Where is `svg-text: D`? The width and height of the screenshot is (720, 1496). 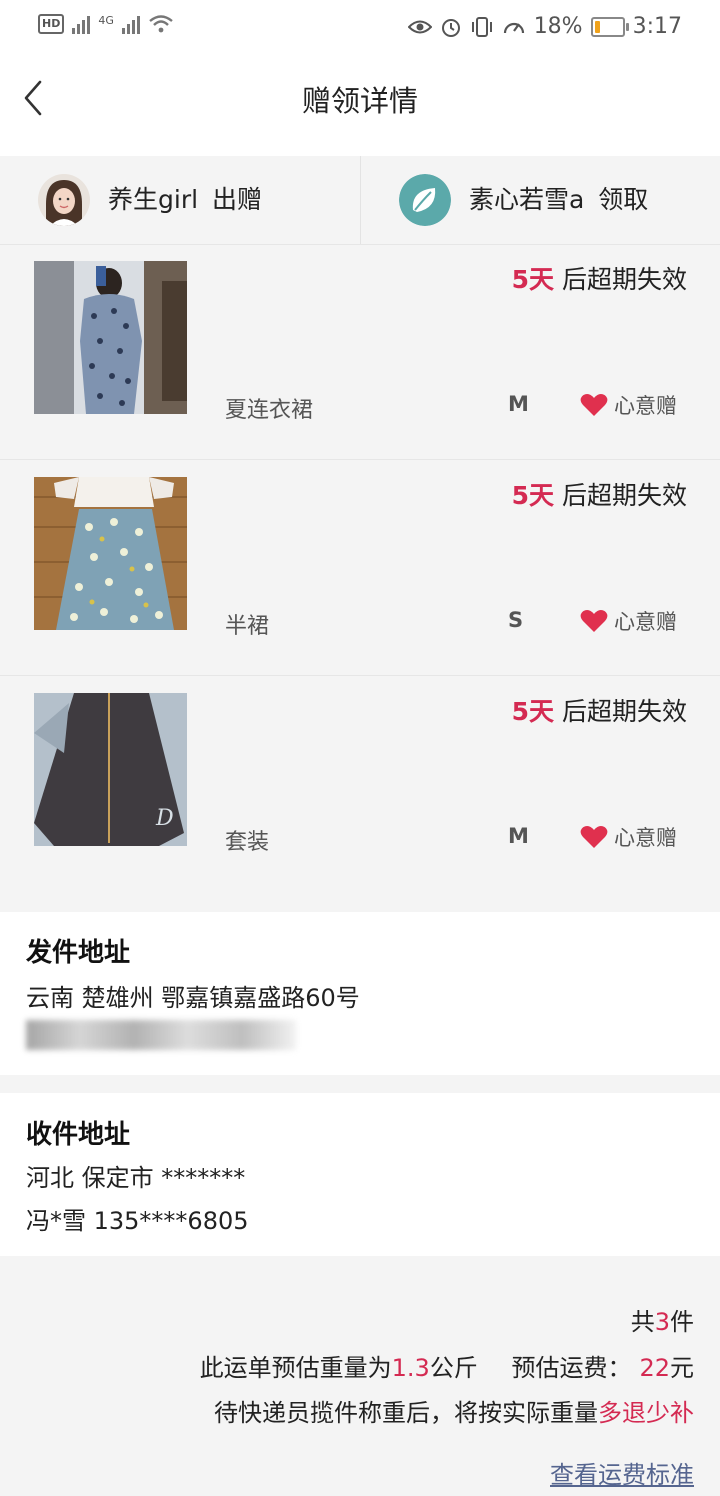
svg-text: D is located at coordinates (164, 818).